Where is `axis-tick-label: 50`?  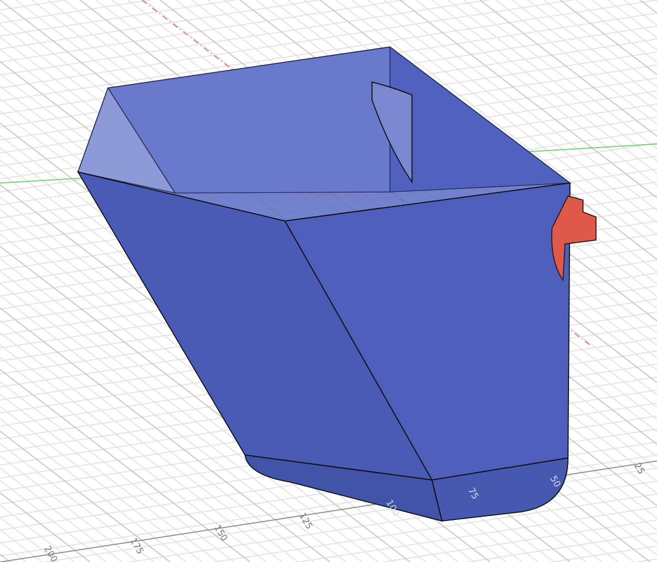 axis-tick-label: 50 is located at coordinates (554, 482).